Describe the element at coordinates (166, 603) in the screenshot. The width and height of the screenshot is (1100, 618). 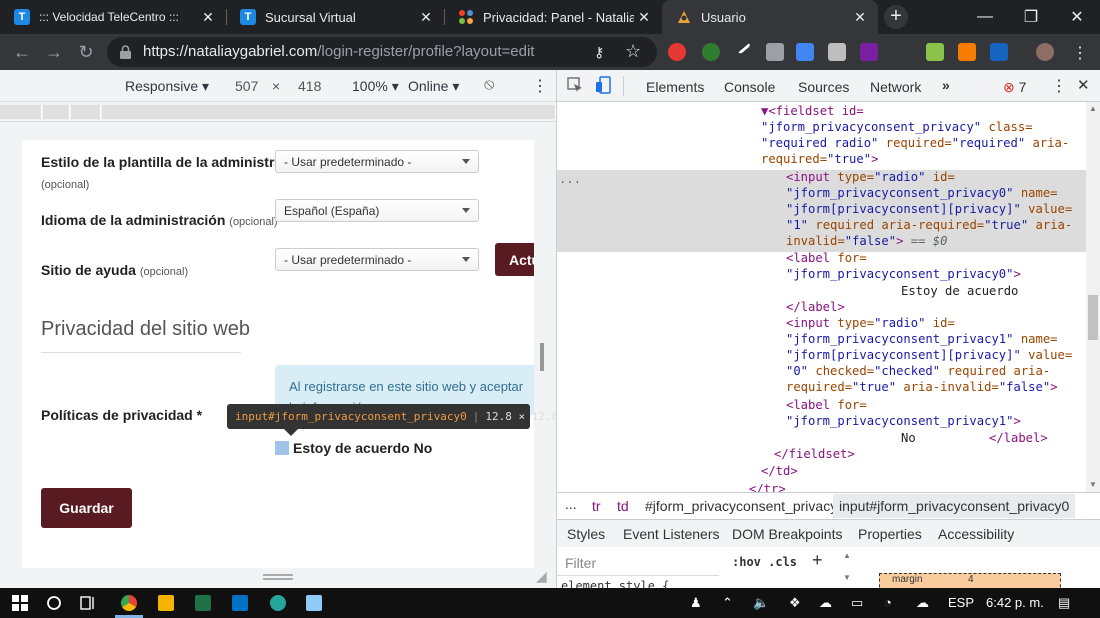
I see `file-explorer-icon` at that location.